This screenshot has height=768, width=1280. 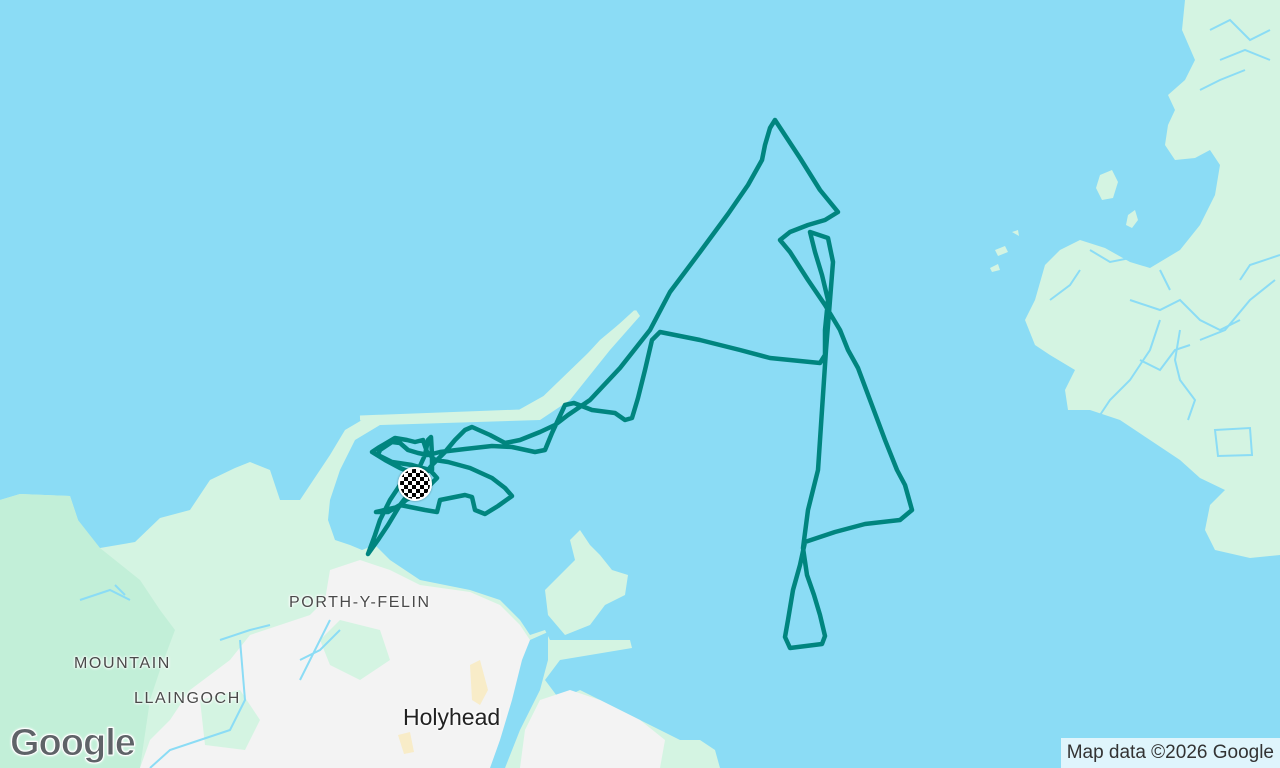 I want to click on map-attribution: Map data ©2026 Google, so click(x=1170, y=753).